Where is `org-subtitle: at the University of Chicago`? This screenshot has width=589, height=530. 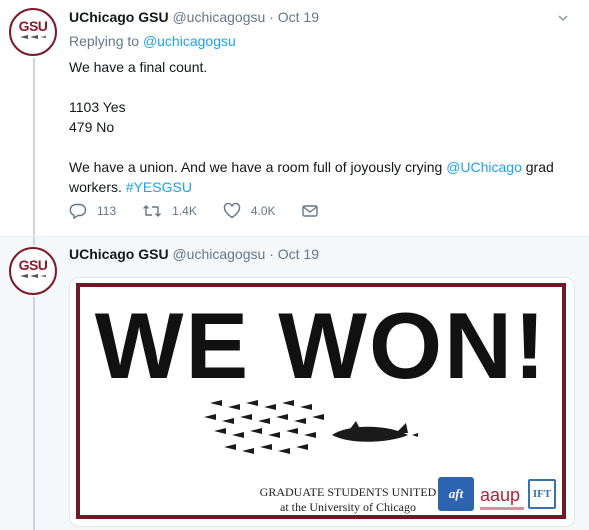 org-subtitle: at the University of Chicago is located at coordinates (348, 507).